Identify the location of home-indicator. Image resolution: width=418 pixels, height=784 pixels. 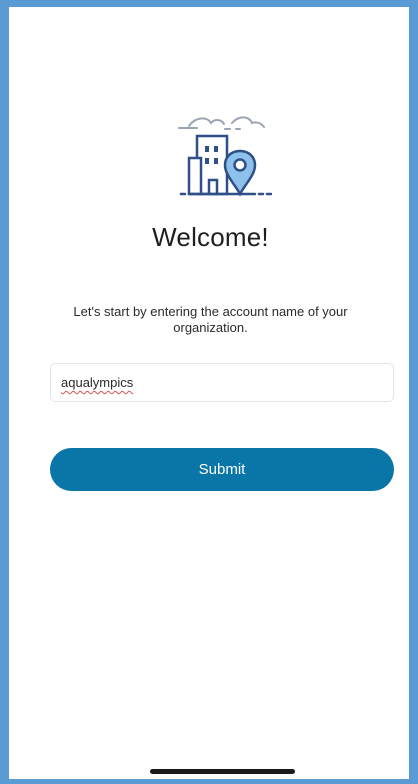
(222, 771).